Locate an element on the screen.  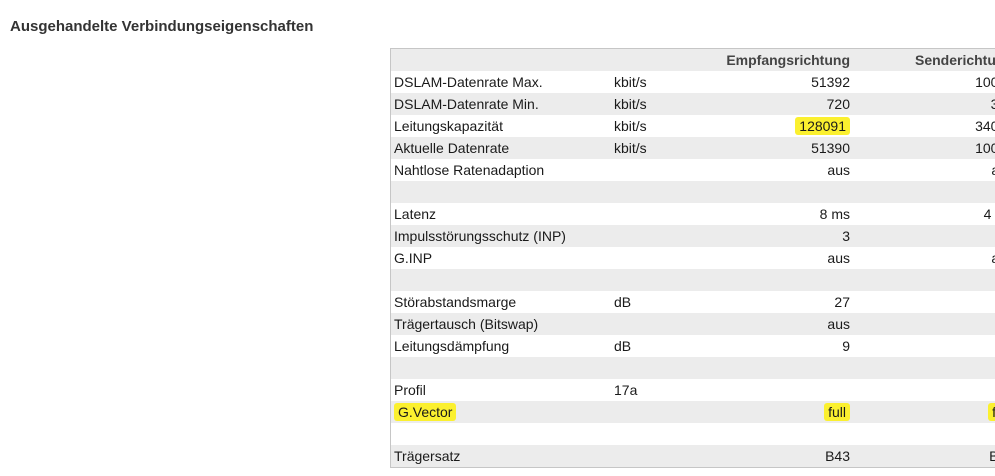
row-label: Leitungskapazität is located at coordinates (500, 126).